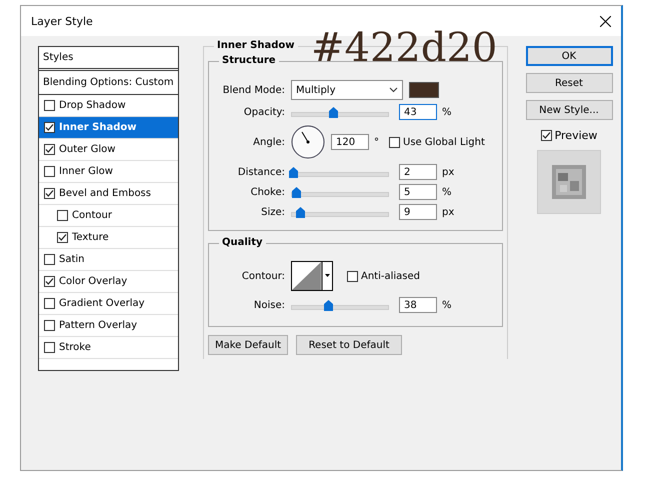 The image size is (650, 480). Describe the element at coordinates (390, 276) in the screenshot. I see `checkbox-label: Anti-aliased` at that location.